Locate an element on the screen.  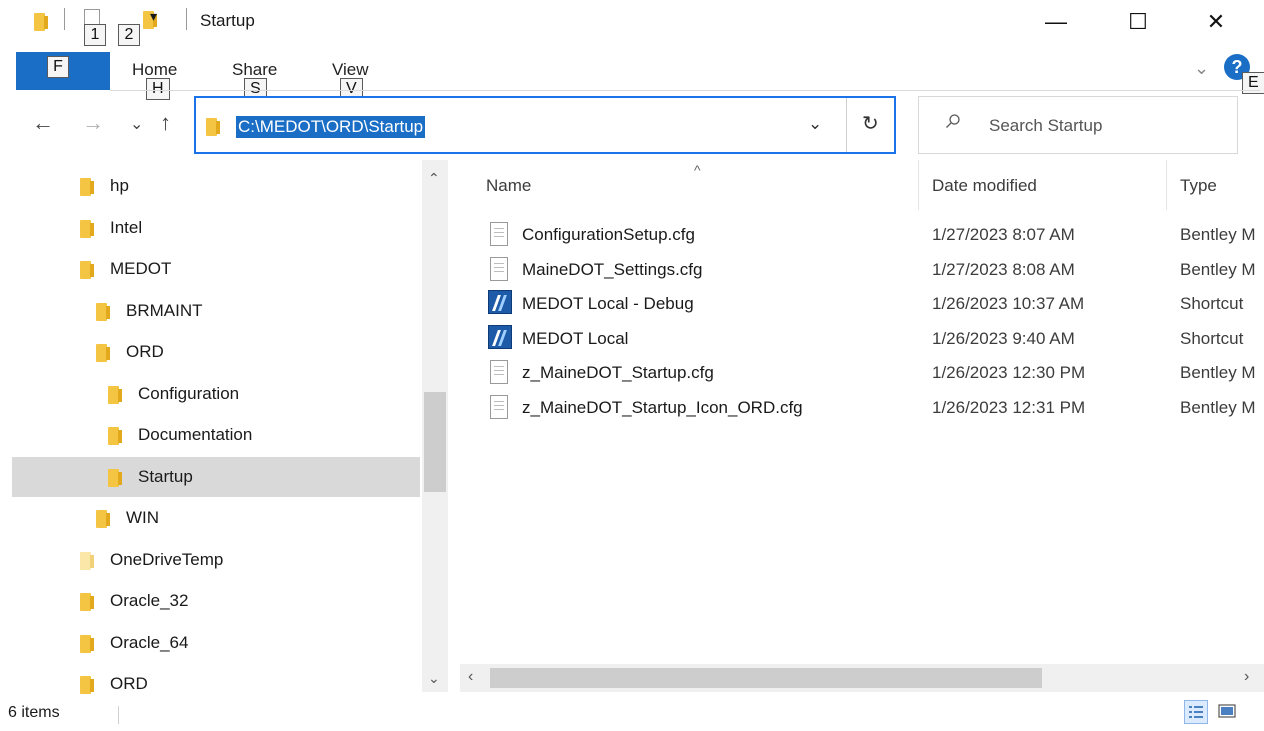
file-name: MEDOT Local - Debug is located at coordinates (608, 303).